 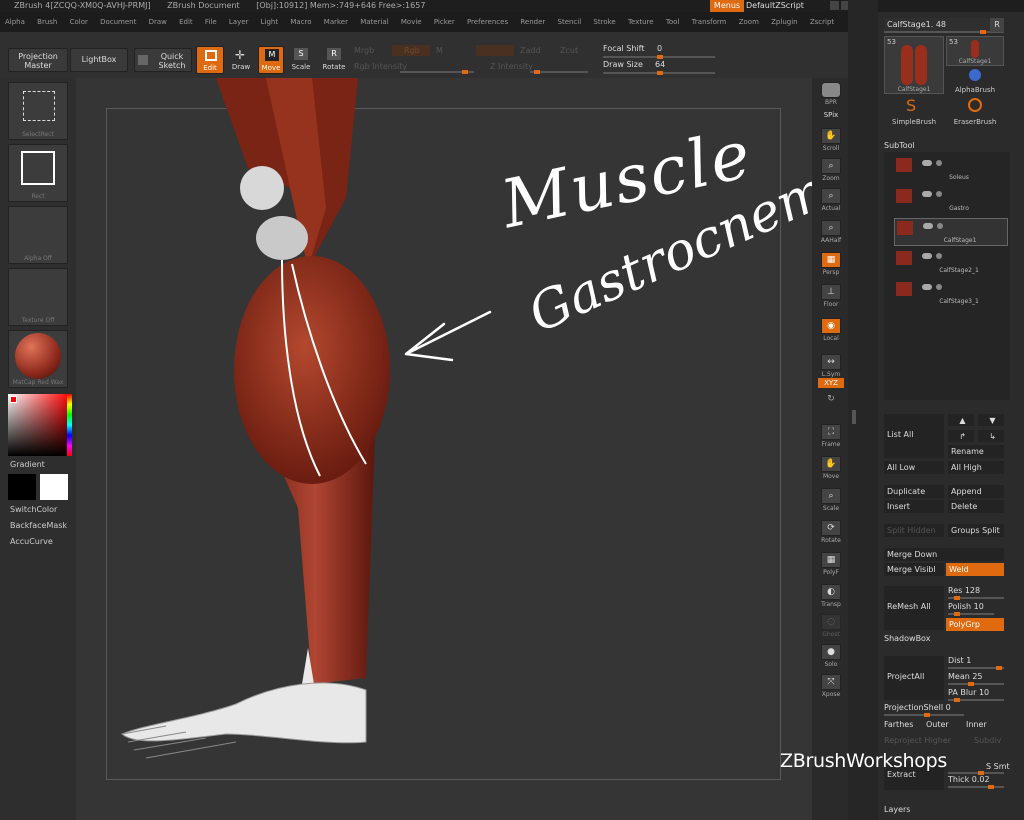 What do you see at coordinates (991, 420) in the screenshot?
I see `move-down-icon: ▼` at bounding box center [991, 420].